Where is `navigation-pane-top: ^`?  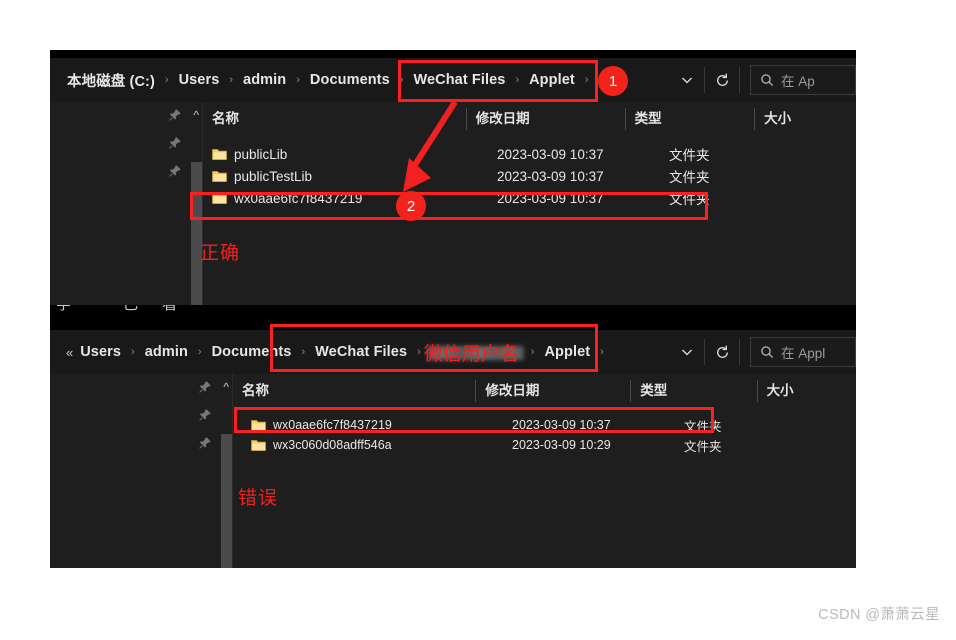 navigation-pane-top: ^ is located at coordinates (126, 207).